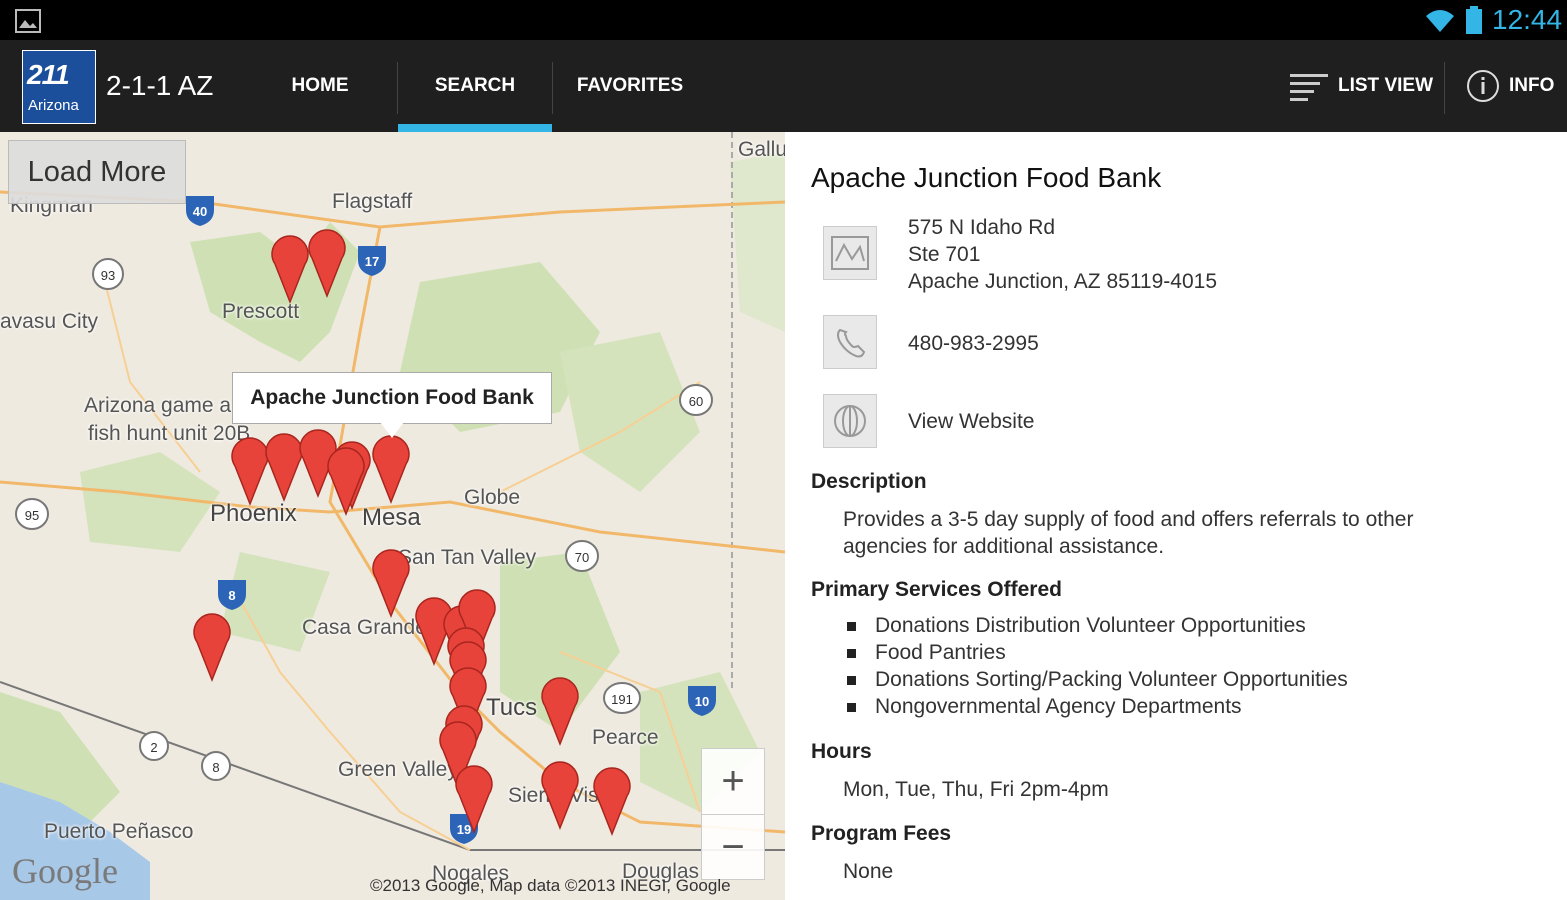 The height and width of the screenshot is (900, 1567). Describe the element at coordinates (1385, 85) in the screenshot. I see `list-view-label: LIST VIEW` at that location.